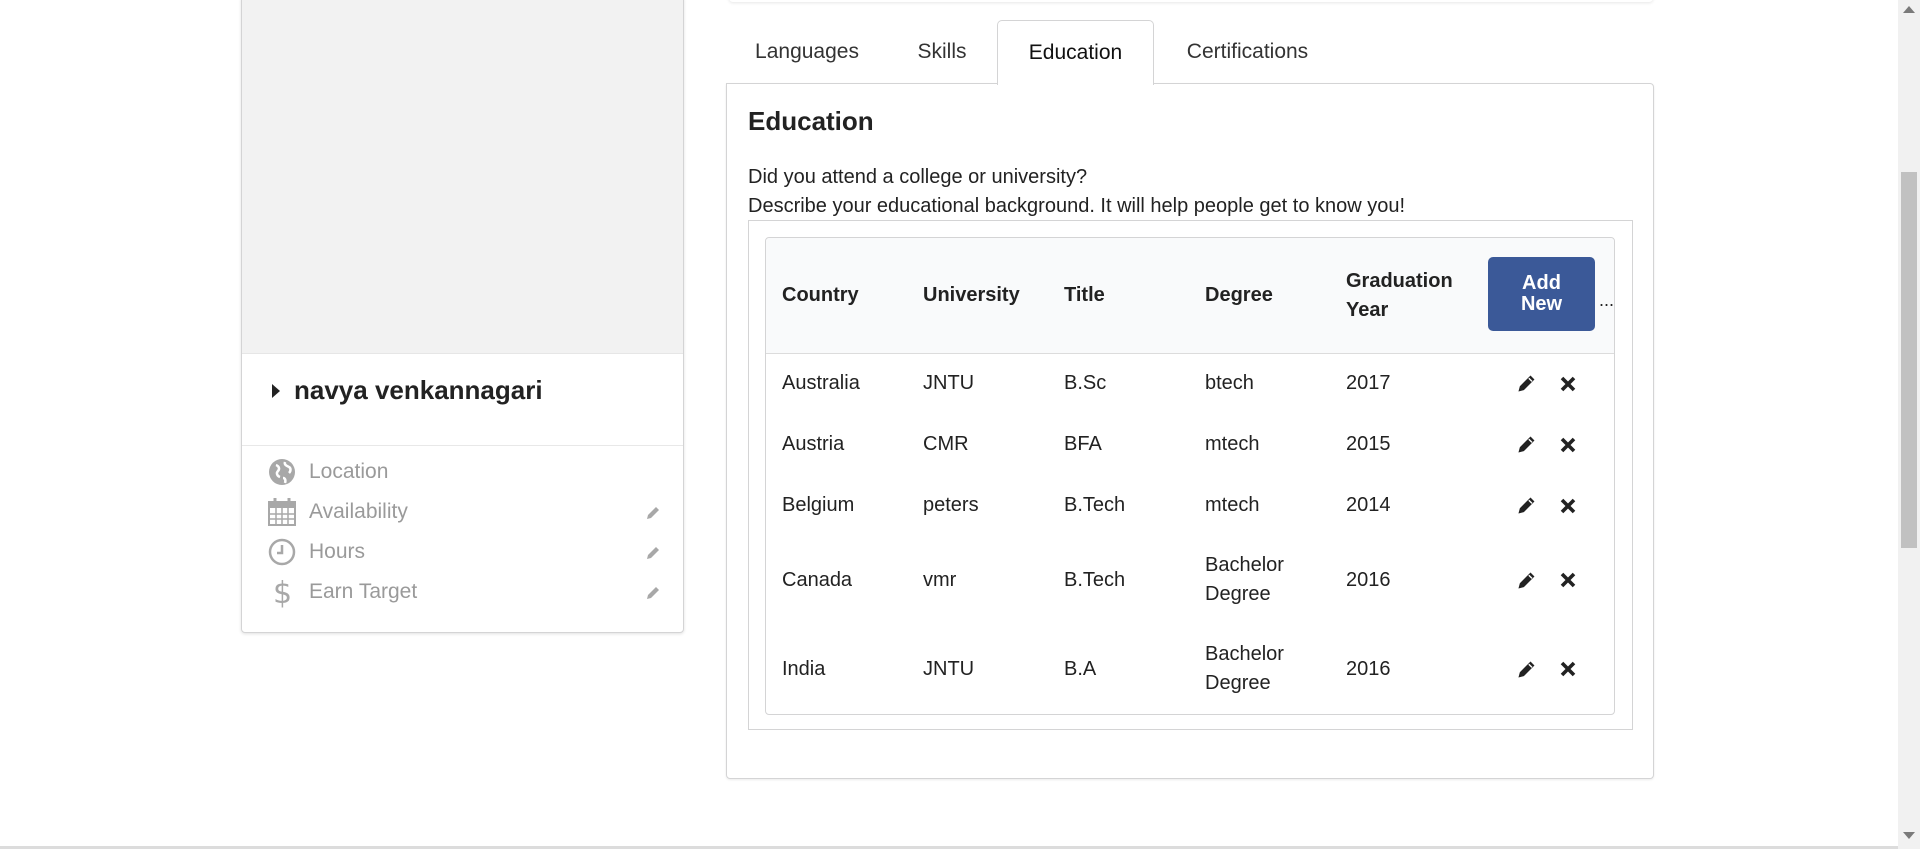 This screenshot has height=849, width=1920. What do you see at coordinates (282, 472) in the screenshot?
I see `globe-icon` at bounding box center [282, 472].